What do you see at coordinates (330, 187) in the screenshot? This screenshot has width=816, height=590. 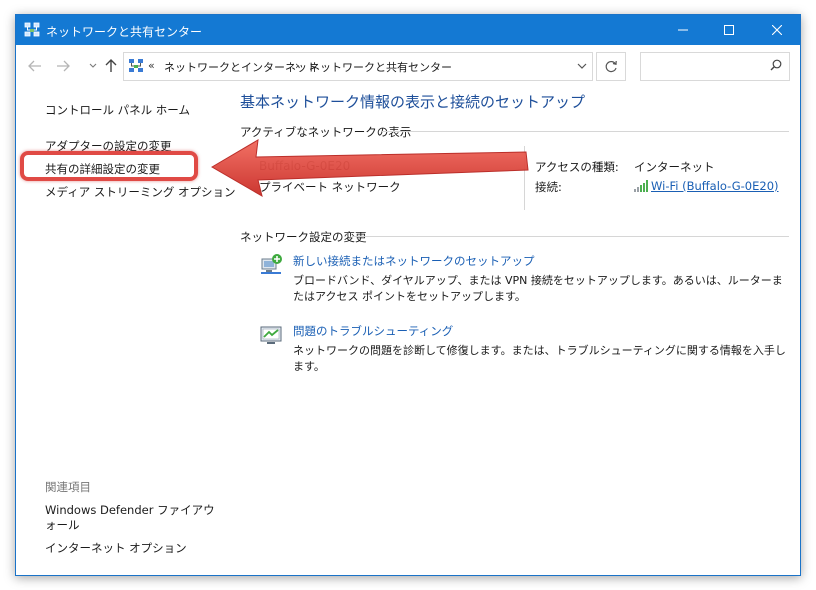 I see `network-type: プライベート ネットワーク` at bounding box center [330, 187].